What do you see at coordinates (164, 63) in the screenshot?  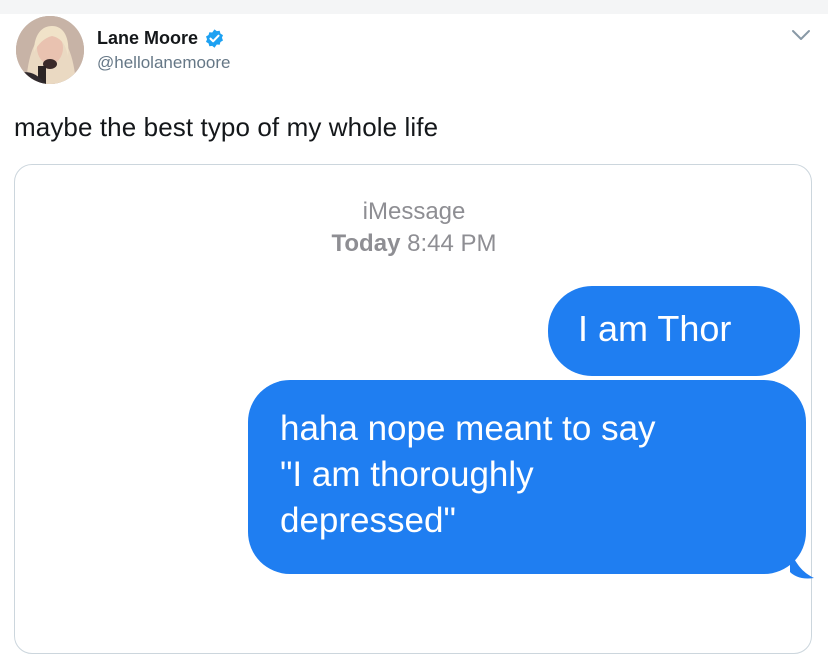 I see `author-handle: @hellolanemoore` at bounding box center [164, 63].